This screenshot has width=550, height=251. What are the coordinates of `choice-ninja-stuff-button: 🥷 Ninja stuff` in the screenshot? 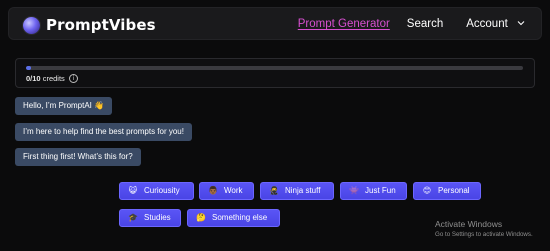 It's located at (297, 191).